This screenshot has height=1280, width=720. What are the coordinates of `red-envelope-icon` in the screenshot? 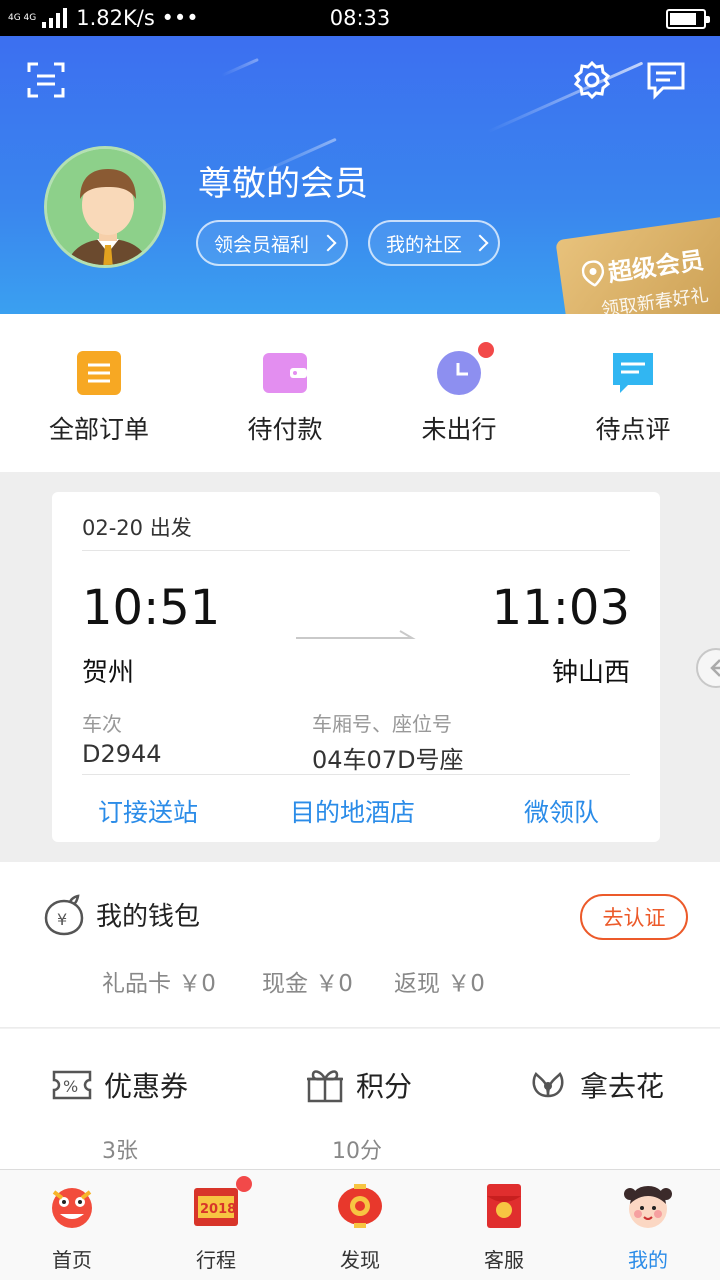 It's located at (504, 1206).